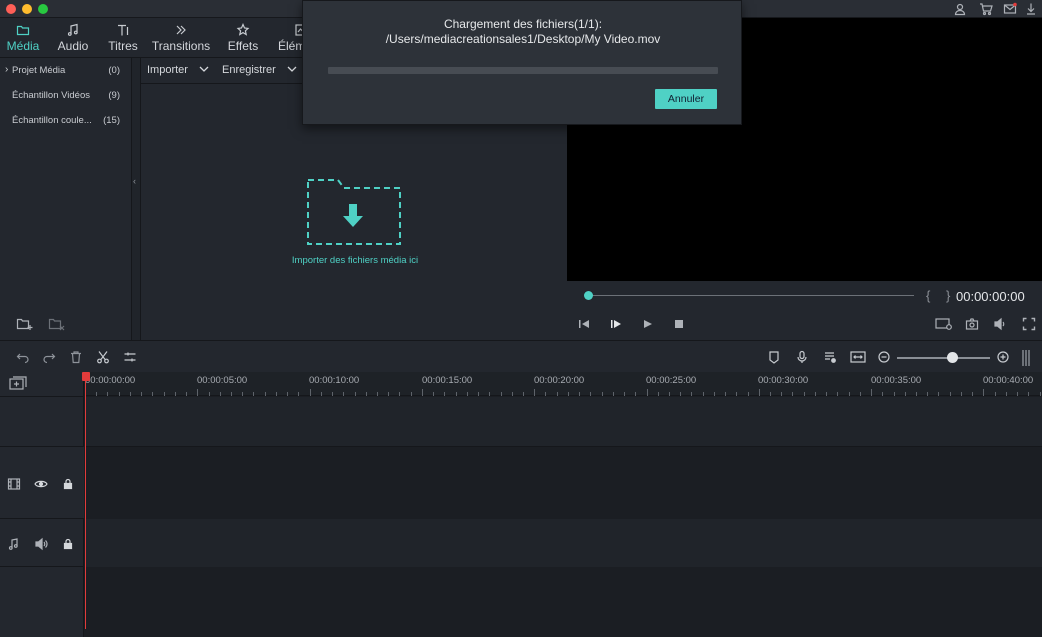  What do you see at coordinates (1010, 9) in the screenshot?
I see `mail-icon` at bounding box center [1010, 9].